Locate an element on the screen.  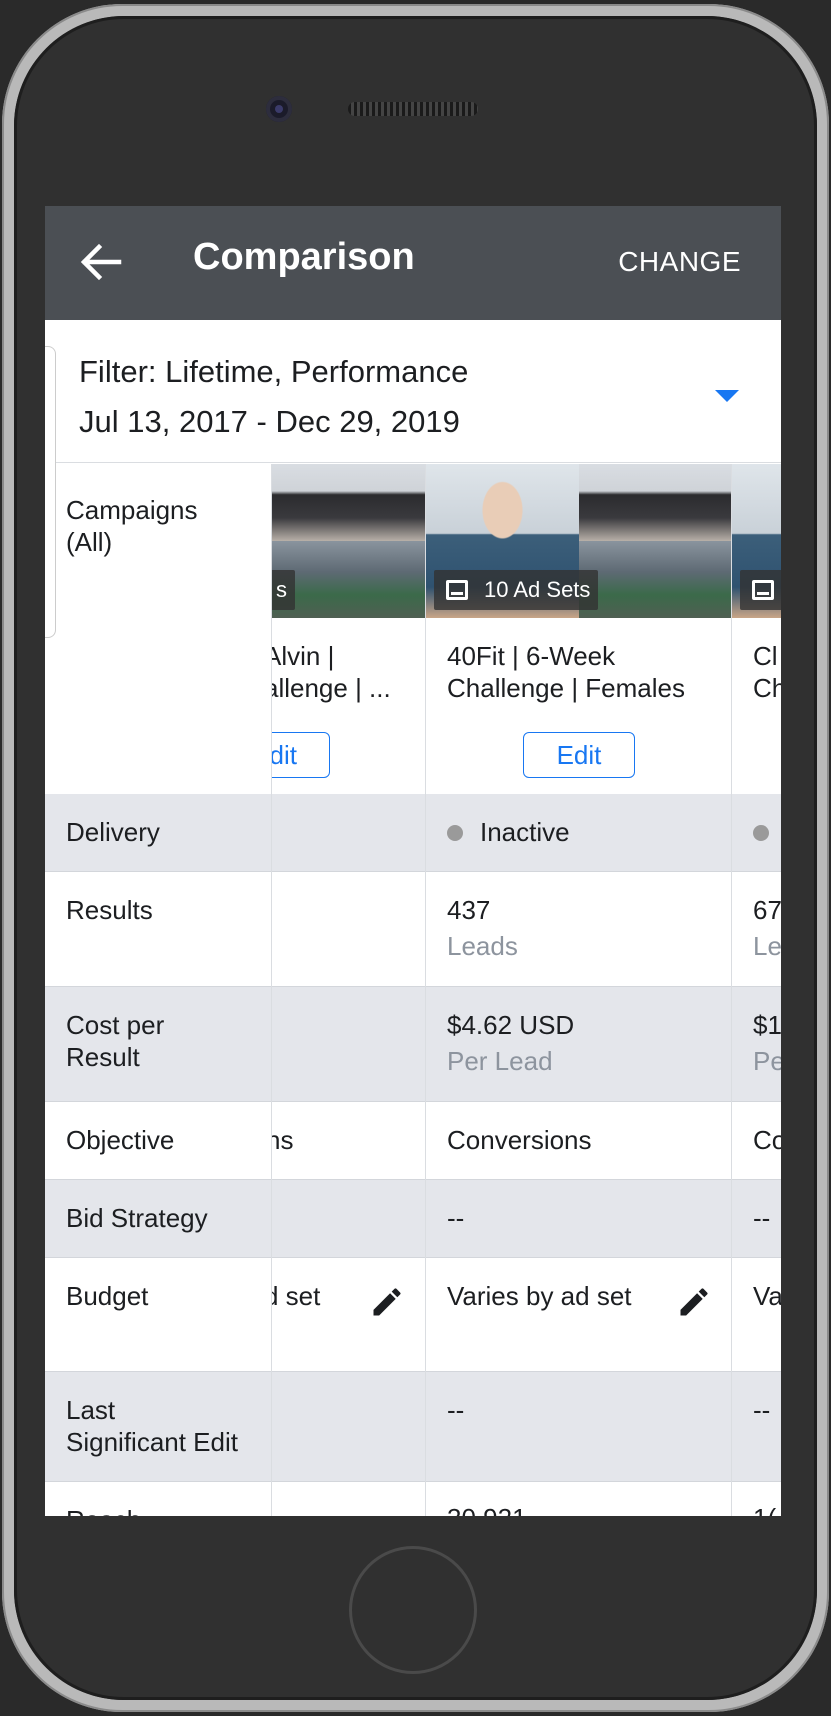
row-last-edit: Last Significant Edit is located at coordinates (158, 1427).